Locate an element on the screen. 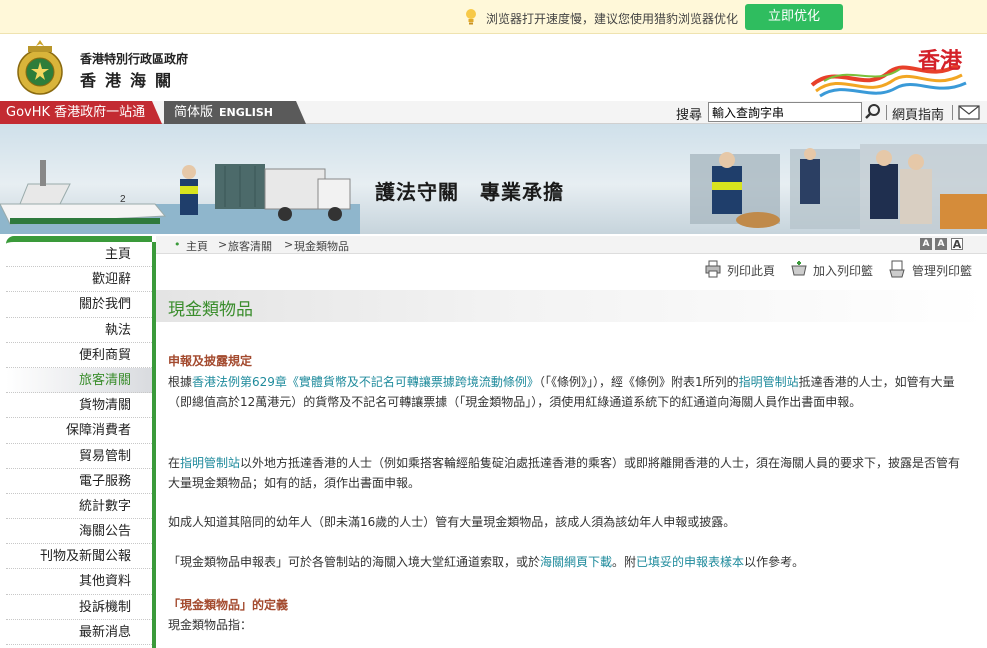 This screenshot has width=987, height=648. font-size-medium-button: A is located at coordinates (941, 244).